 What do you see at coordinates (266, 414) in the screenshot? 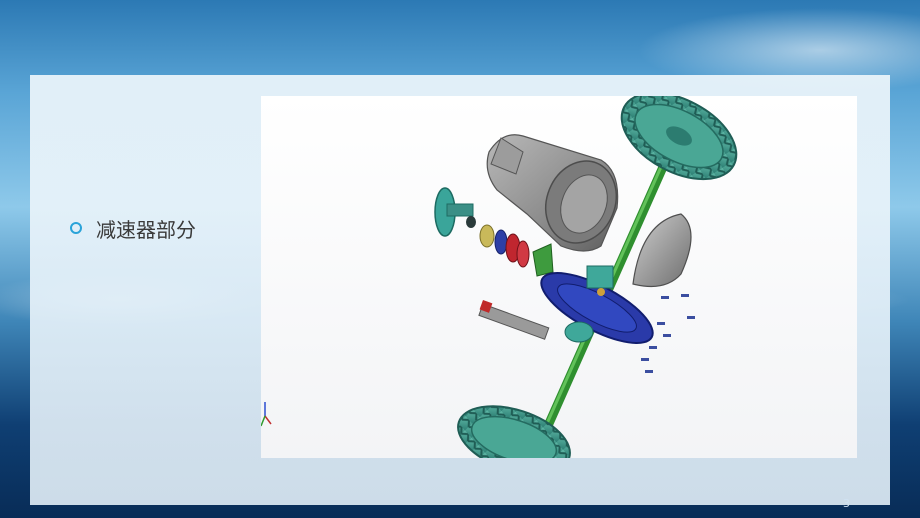
I see `axis-triad-icon` at bounding box center [266, 414].